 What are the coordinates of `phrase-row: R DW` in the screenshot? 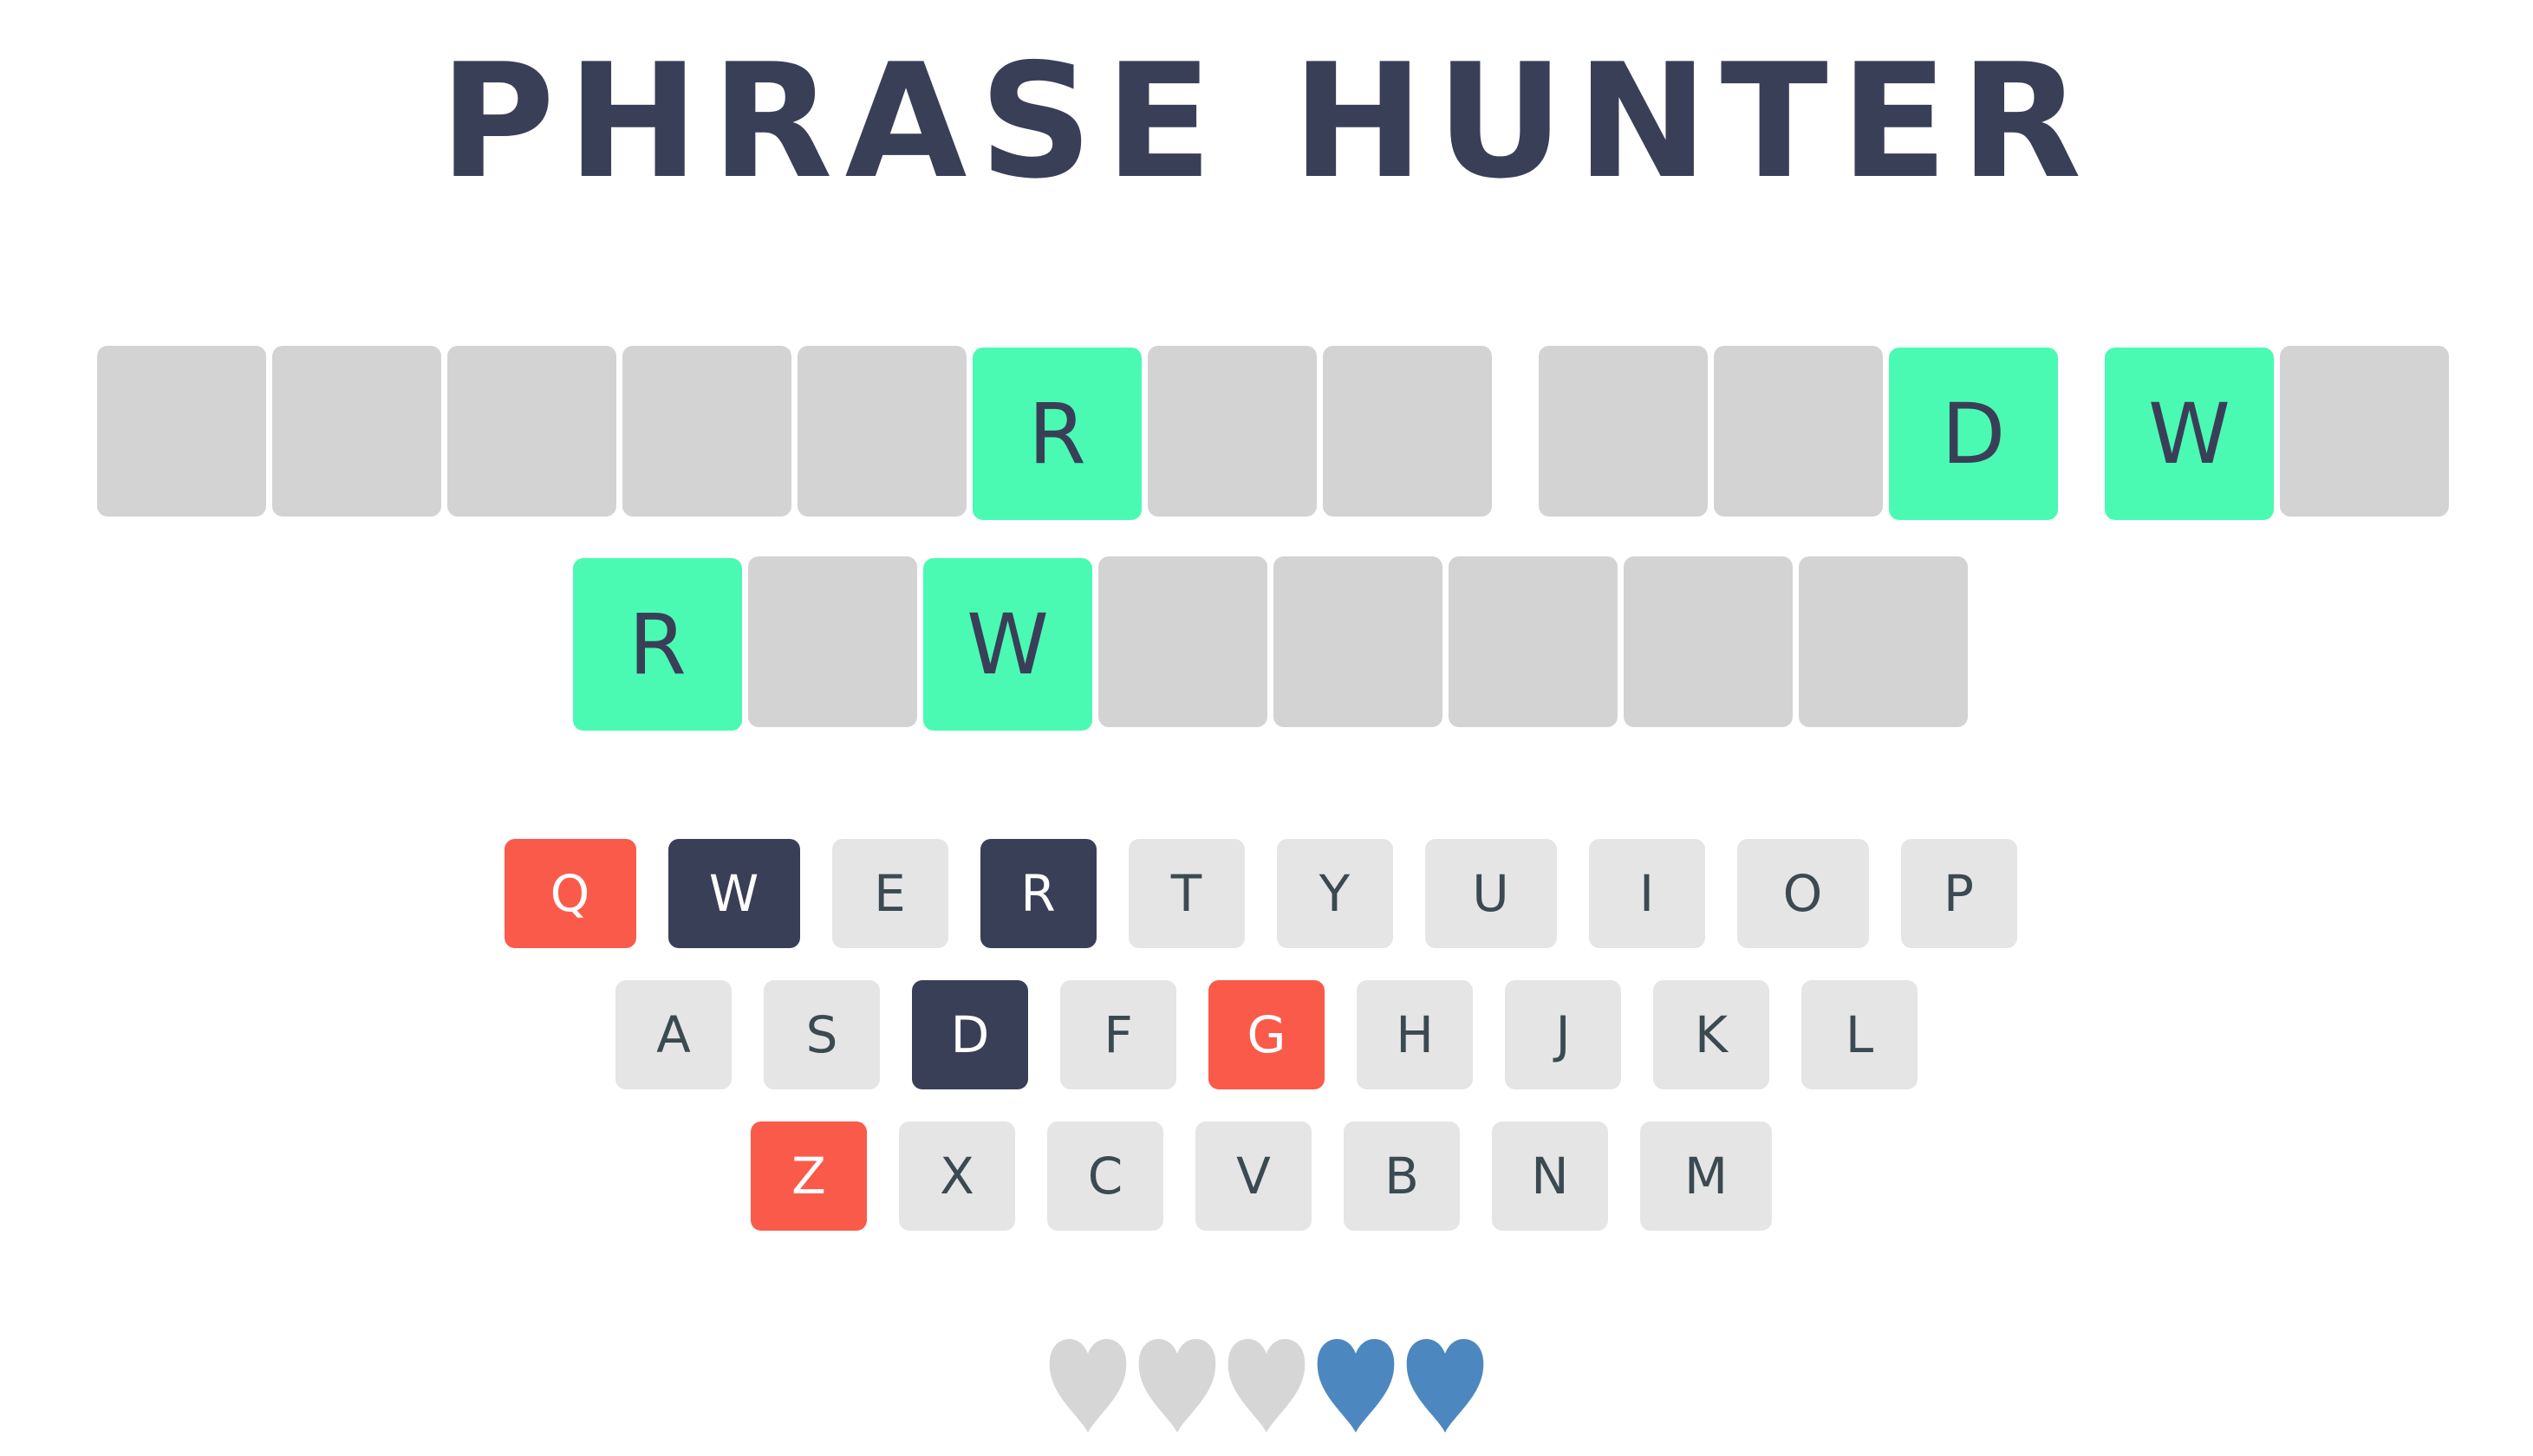 It's located at (1296, 433).